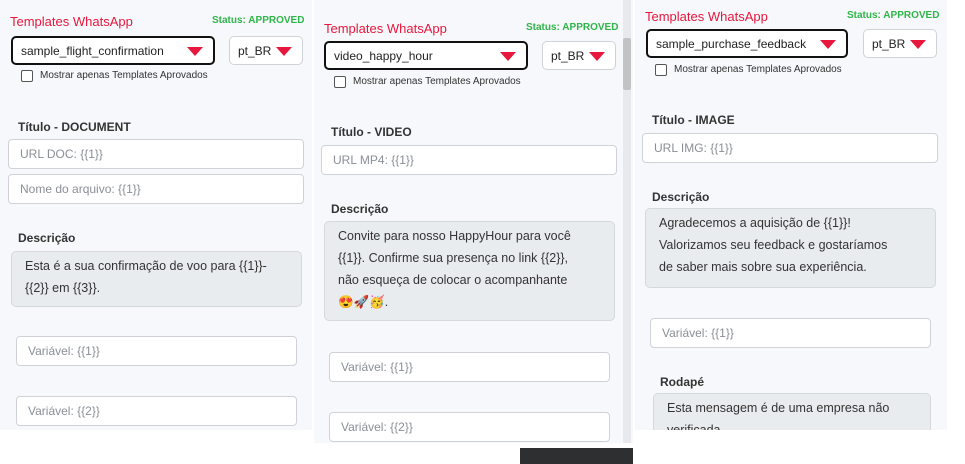 The height and width of the screenshot is (464, 965). What do you see at coordinates (363, 302) in the screenshot?
I see `description-line: 😍🚀🥳.` at bounding box center [363, 302].